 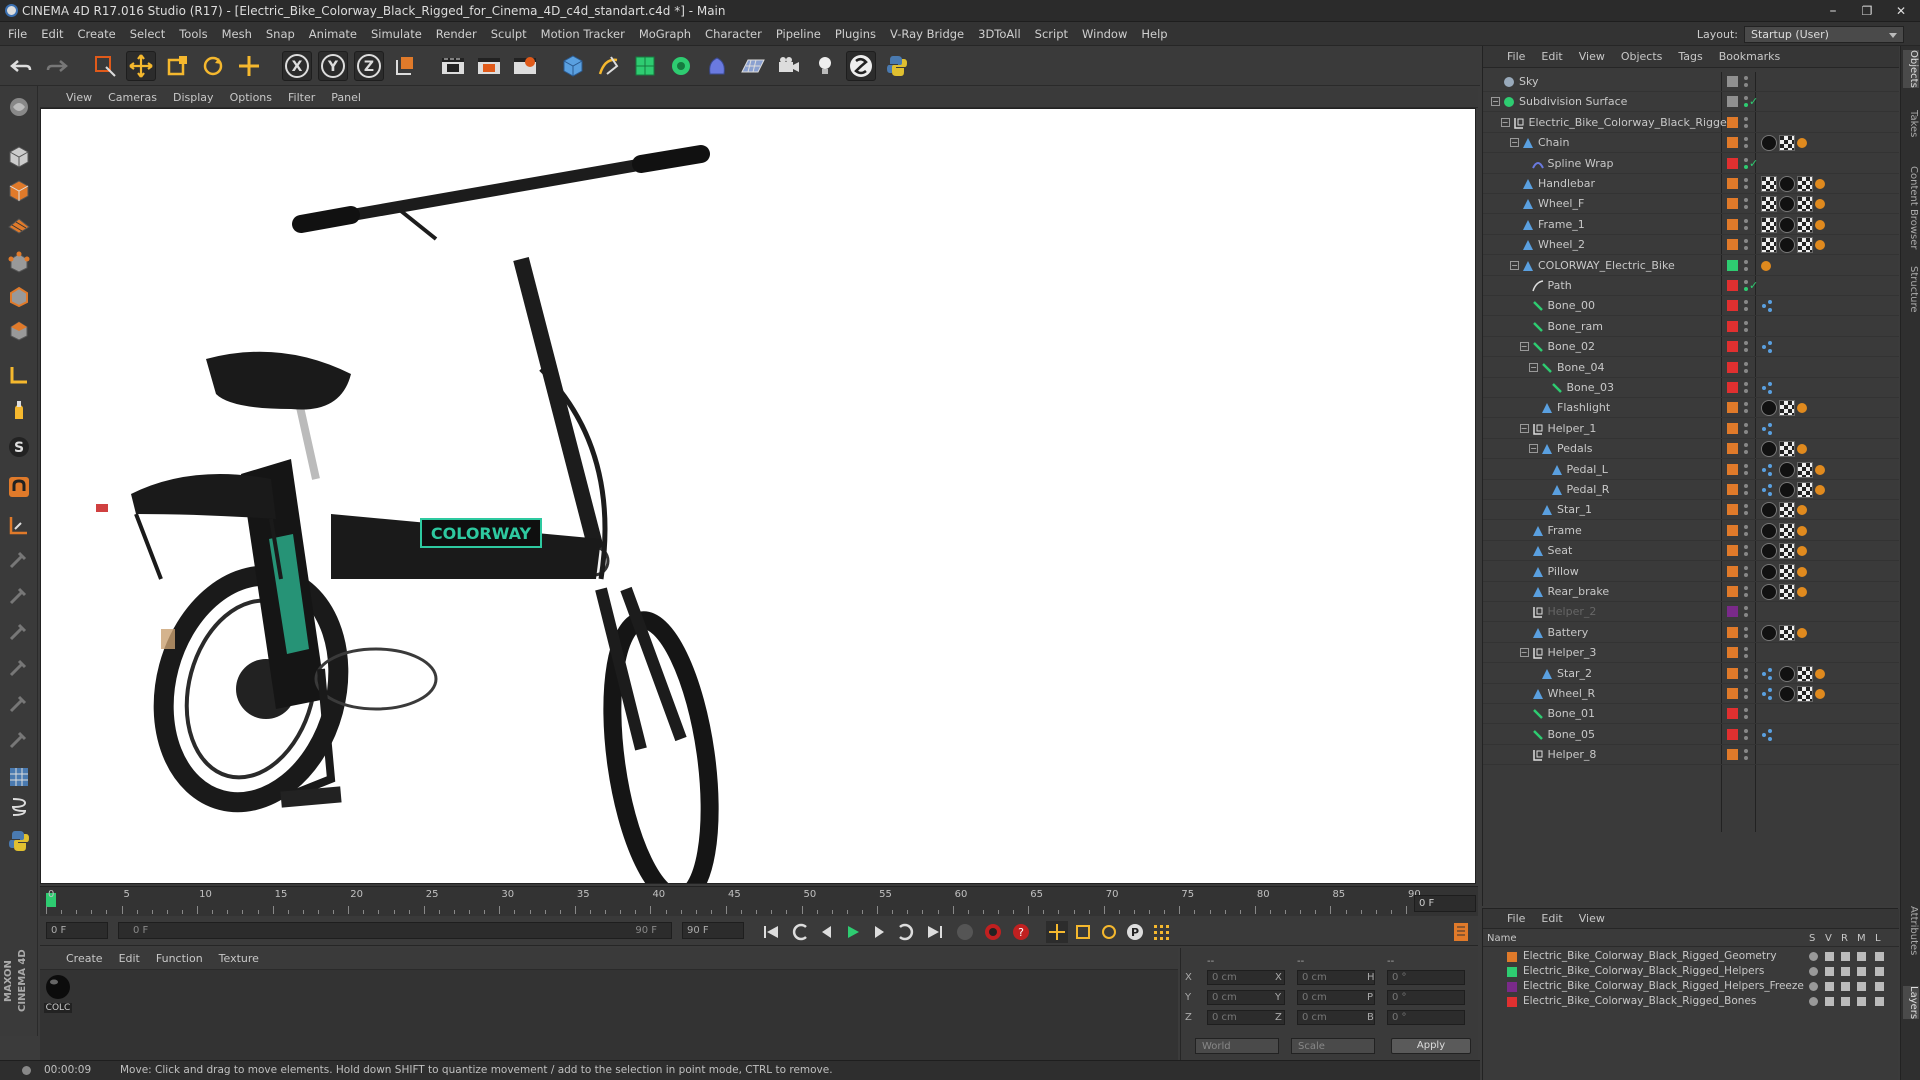 I want to click on step-back-icon, so click(x=827, y=932).